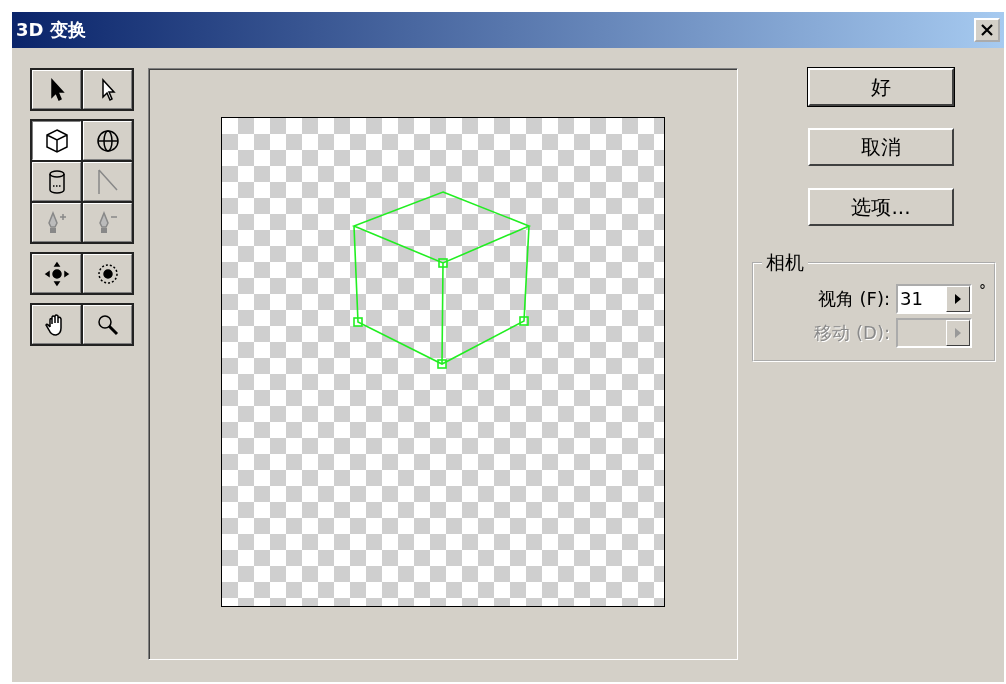 This screenshot has width=1006, height=684. Describe the element at coordinates (853, 299) in the screenshot. I see `field-label: 视角 (F):` at that location.